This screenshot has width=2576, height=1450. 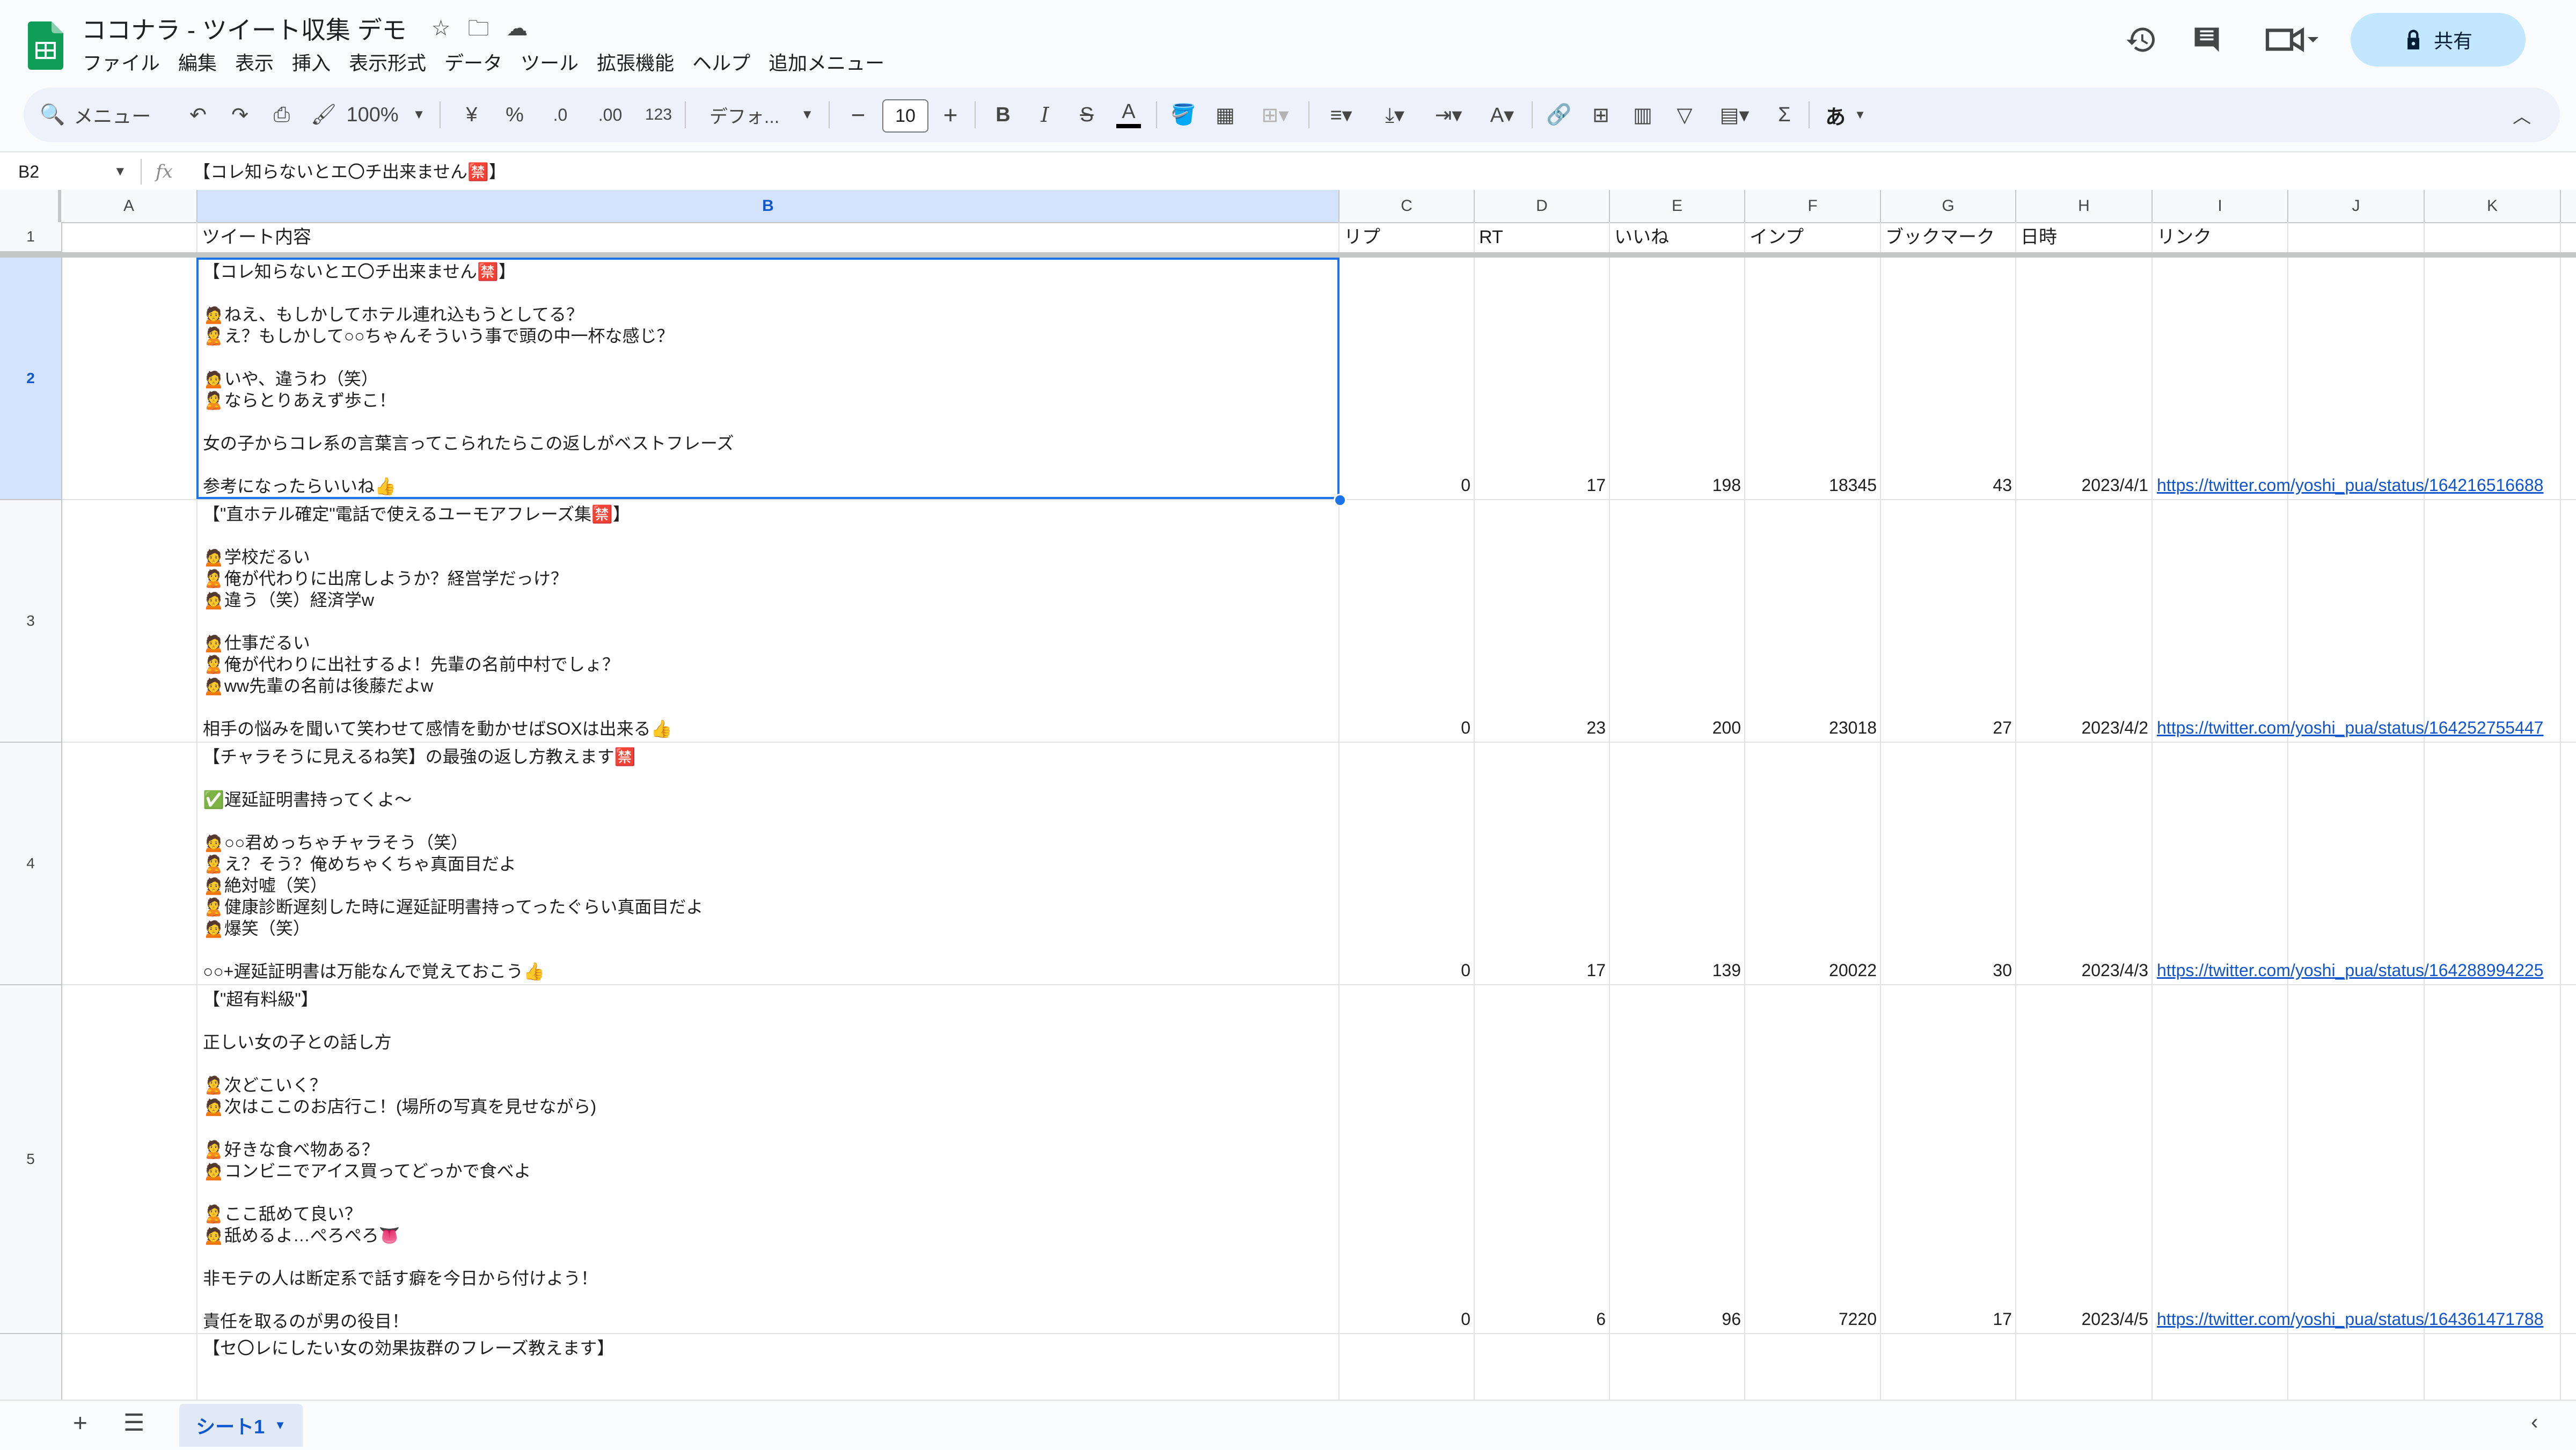 I want to click on insert-chart-icon: ▥, so click(x=1643, y=114).